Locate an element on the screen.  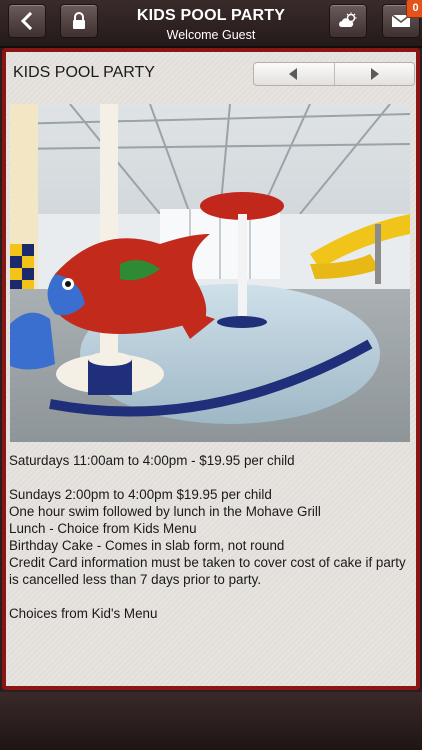
welcome-text: Welcome Guest is located at coordinates (211, 35).